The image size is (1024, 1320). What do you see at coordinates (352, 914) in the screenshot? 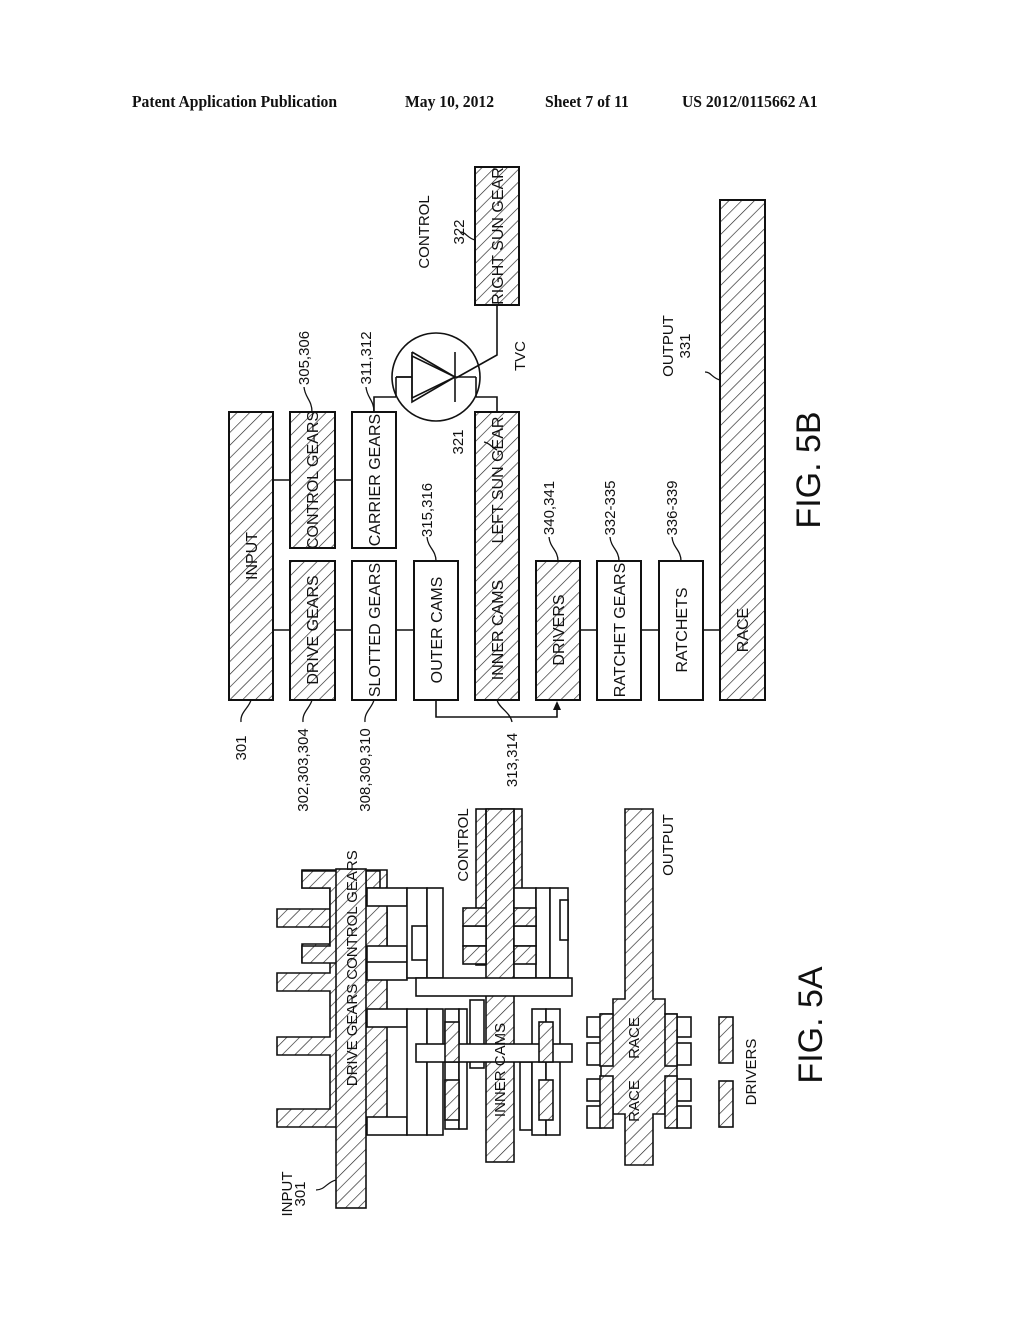
I see `fig5a-control-gears-label: CONTROL GEARS` at bounding box center [352, 914].